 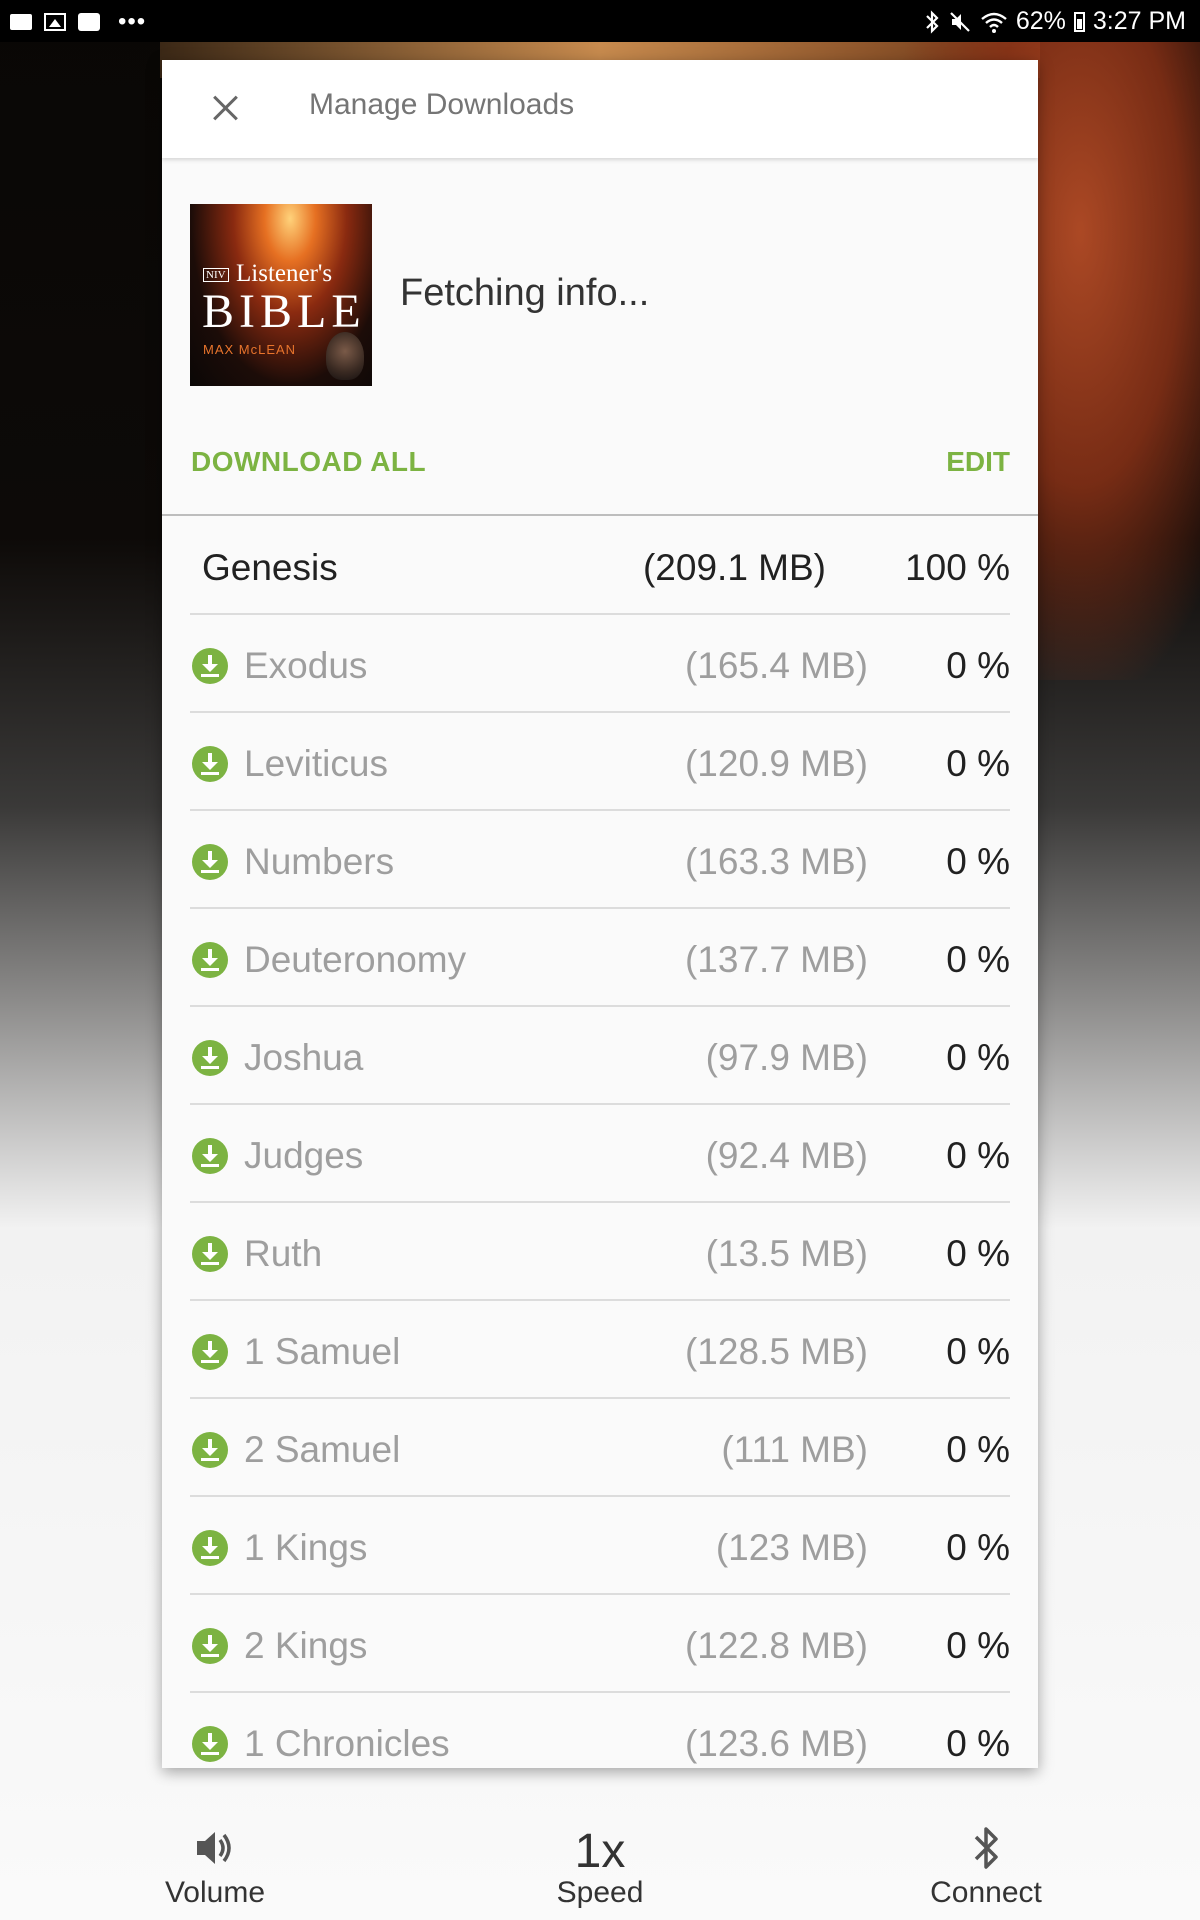 What do you see at coordinates (600, 515) in the screenshot?
I see `divider` at bounding box center [600, 515].